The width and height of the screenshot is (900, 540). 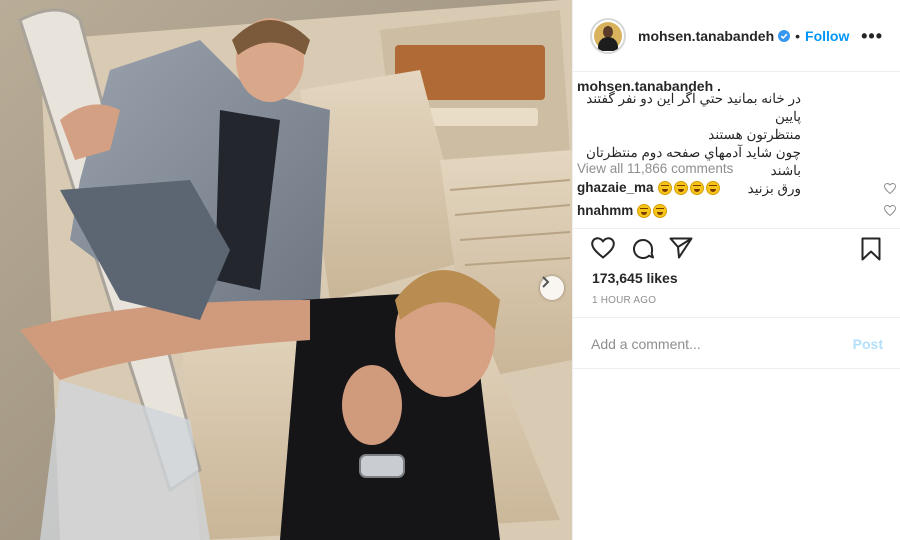 What do you see at coordinates (754, 134) in the screenshot?
I see `caption-line: منتظرتون هستند` at bounding box center [754, 134].